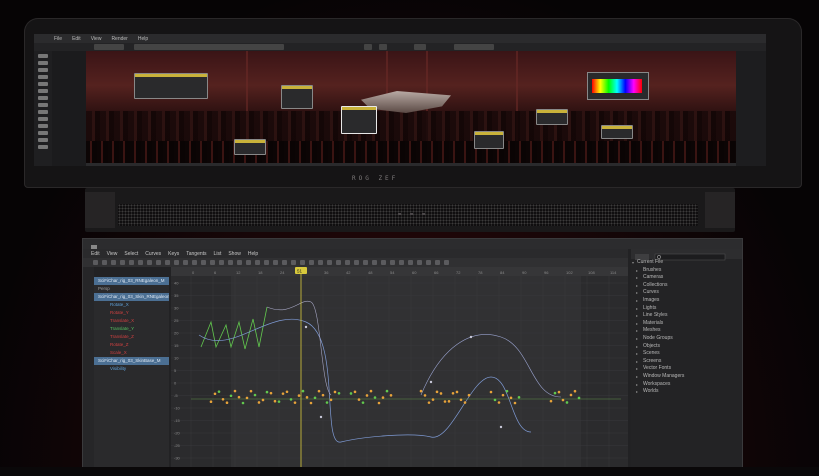 This screenshot has height=476, width=819. Describe the element at coordinates (686, 316) in the screenshot. I see `tree-item: Line Styles` at that location.